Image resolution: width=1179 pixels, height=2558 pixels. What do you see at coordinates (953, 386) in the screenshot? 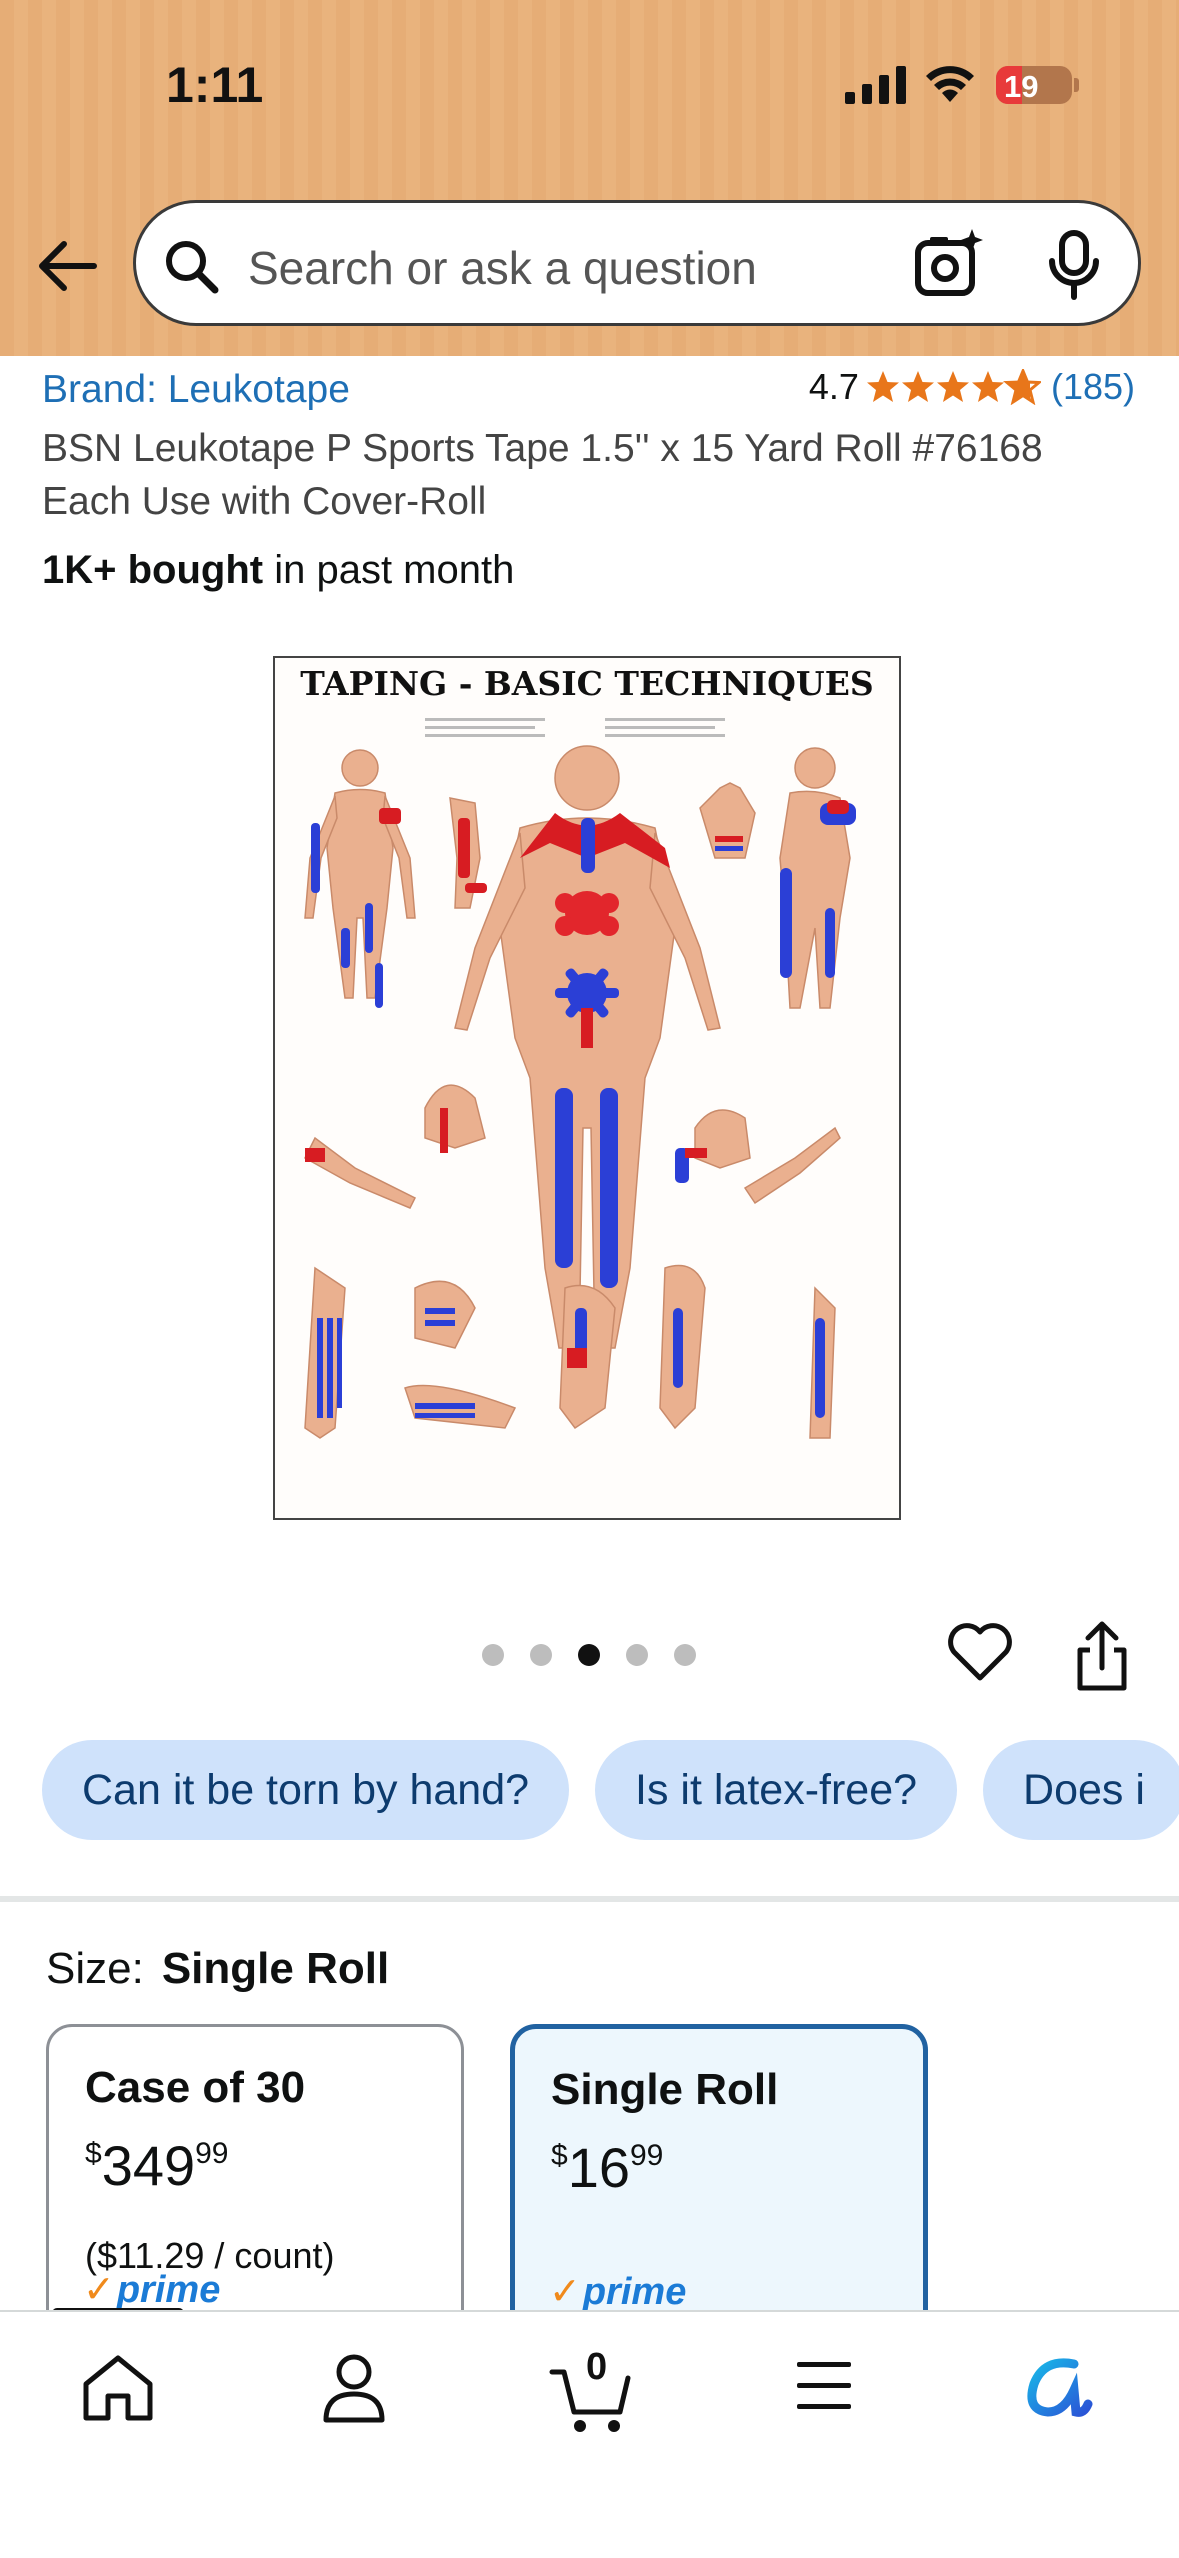
I see `rating-stars-icon` at bounding box center [953, 386].